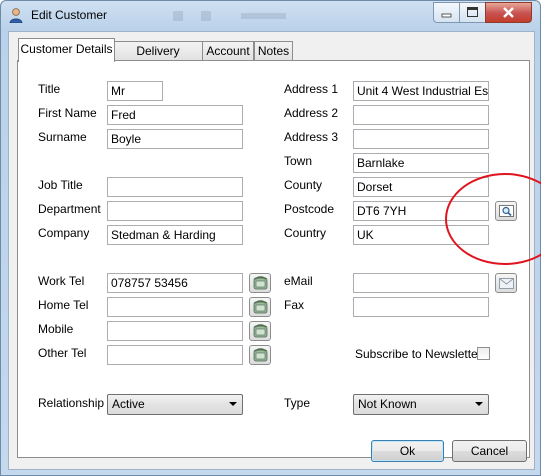  What do you see at coordinates (421, 115) in the screenshot?
I see `address2-field` at bounding box center [421, 115].